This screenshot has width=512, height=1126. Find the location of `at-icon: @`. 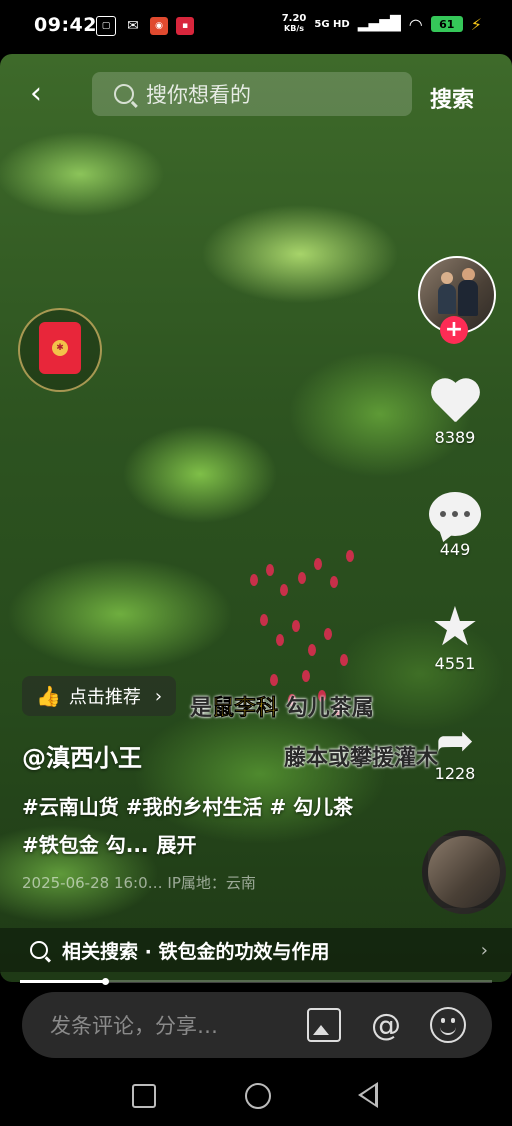

at-icon: @ is located at coordinates (386, 1025).